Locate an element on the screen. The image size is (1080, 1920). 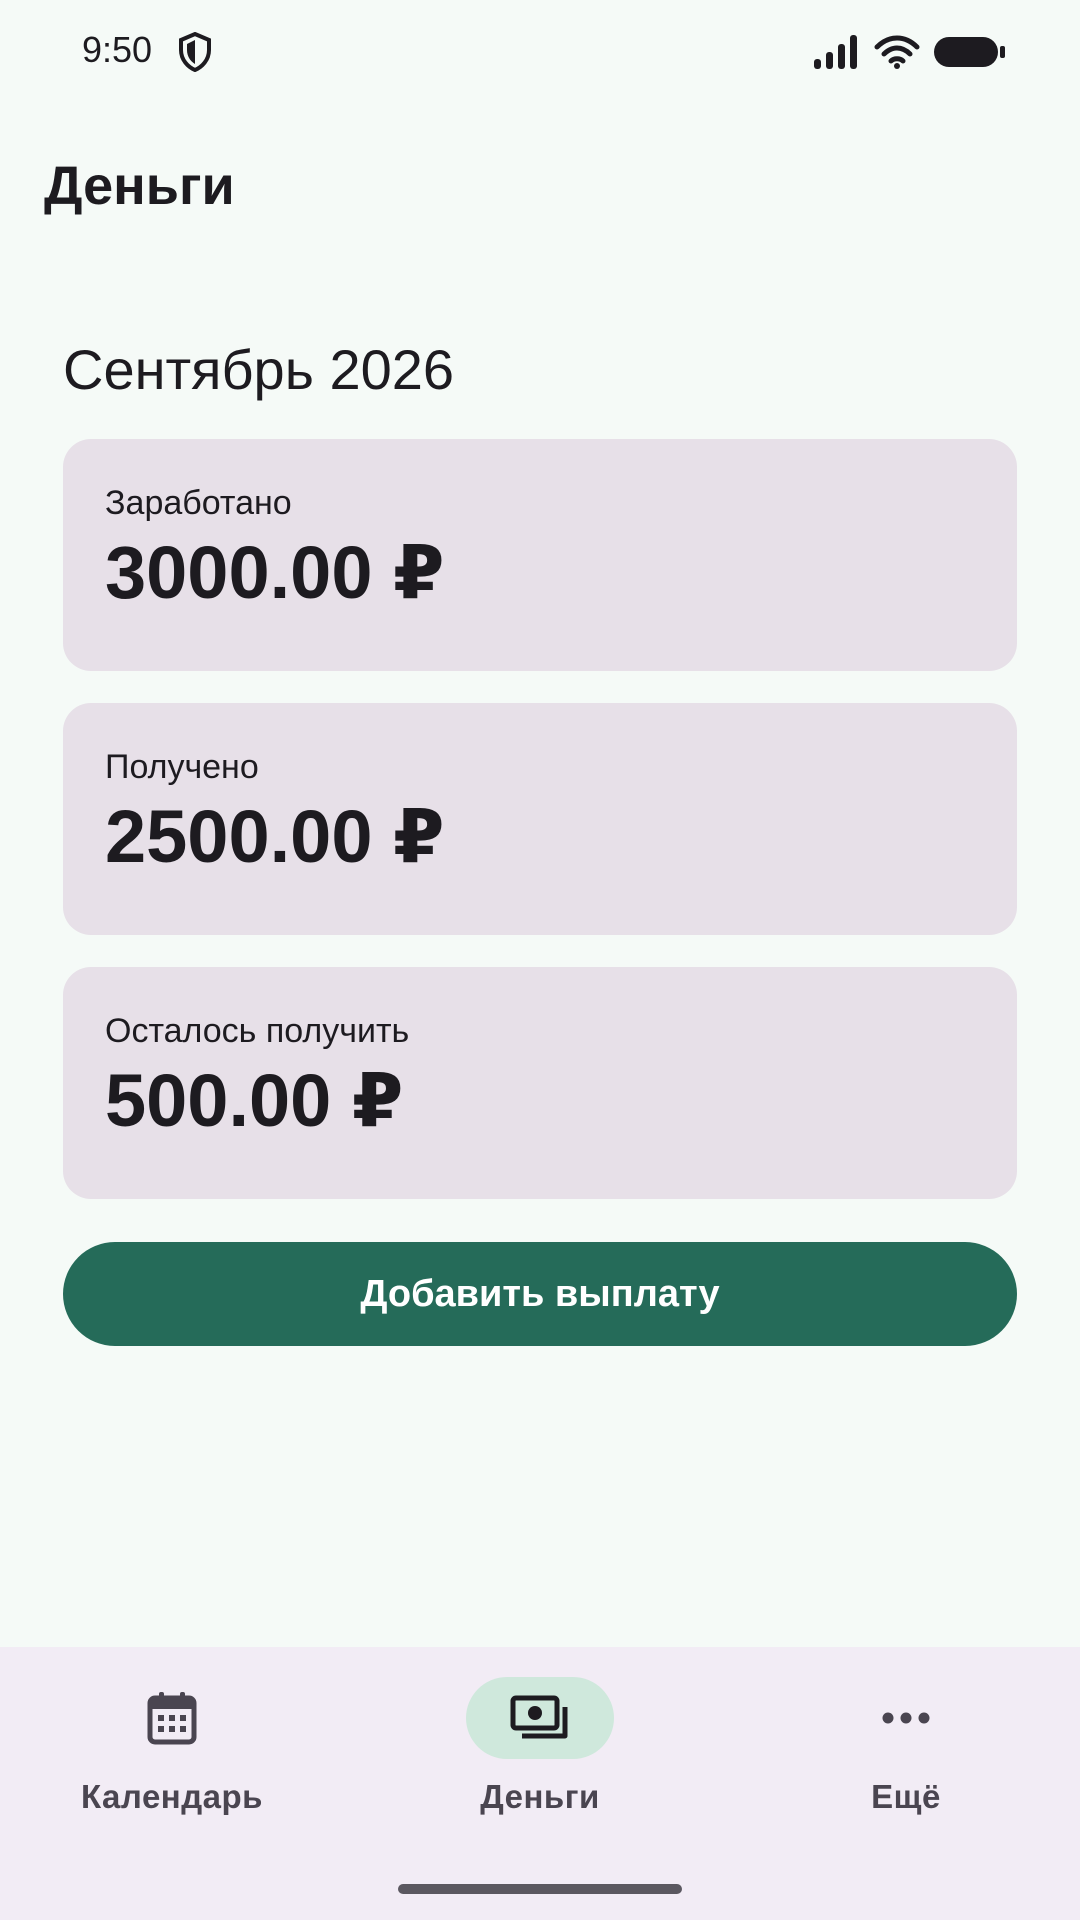
earned-label: Заработано is located at coordinates (198, 503).